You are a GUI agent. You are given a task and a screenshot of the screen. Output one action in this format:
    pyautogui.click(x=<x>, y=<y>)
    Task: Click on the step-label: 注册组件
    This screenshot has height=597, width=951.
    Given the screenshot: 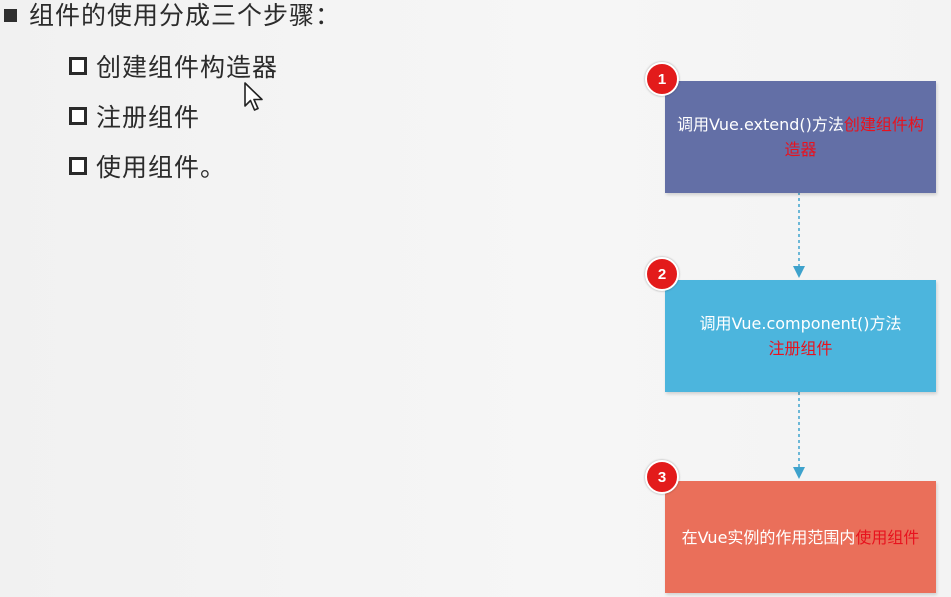 What is the action you would take?
    pyautogui.click(x=148, y=117)
    